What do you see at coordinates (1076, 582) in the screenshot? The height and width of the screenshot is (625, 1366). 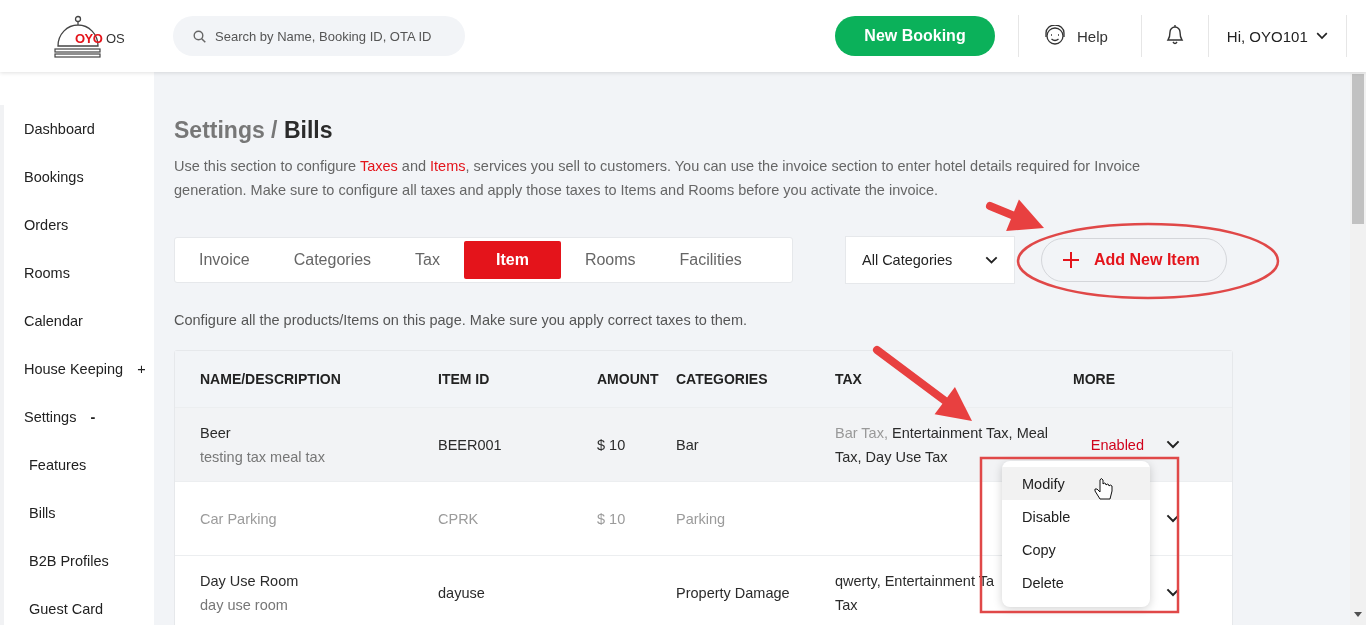 I see `menu-item: Delete` at bounding box center [1076, 582].